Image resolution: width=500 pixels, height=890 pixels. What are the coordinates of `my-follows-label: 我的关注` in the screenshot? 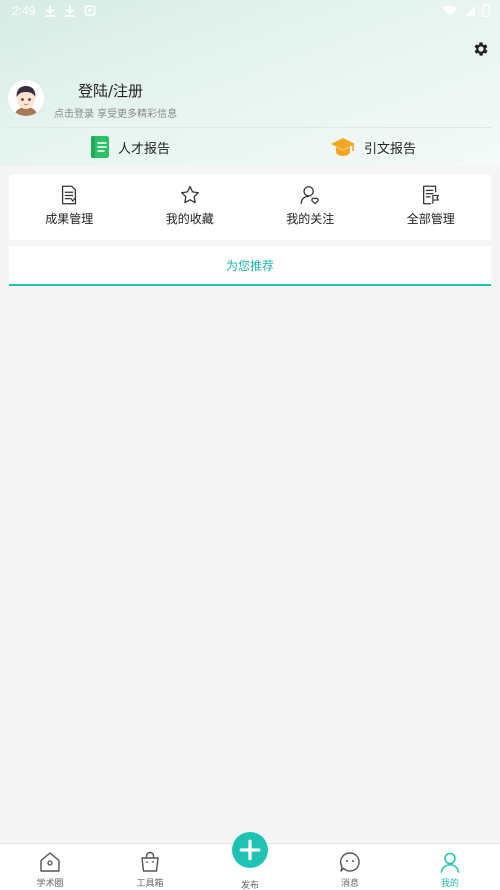 It's located at (310, 219).